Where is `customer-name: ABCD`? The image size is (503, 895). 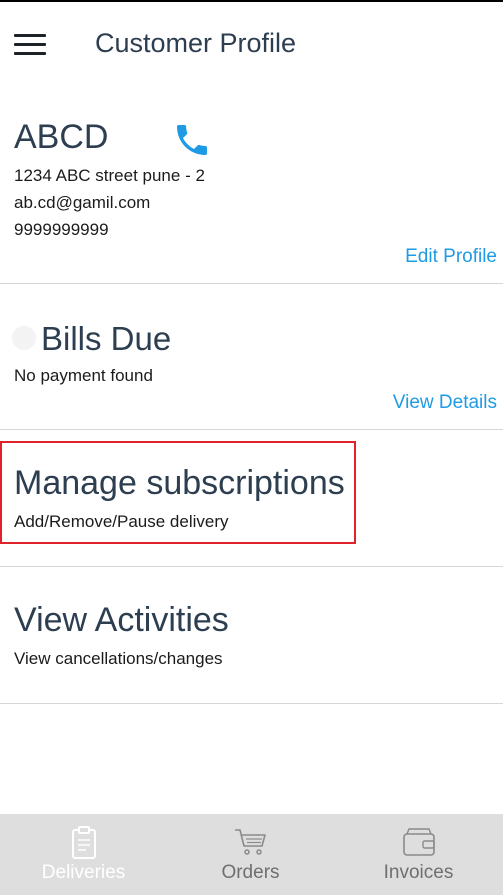 customer-name: ABCD is located at coordinates (61, 137).